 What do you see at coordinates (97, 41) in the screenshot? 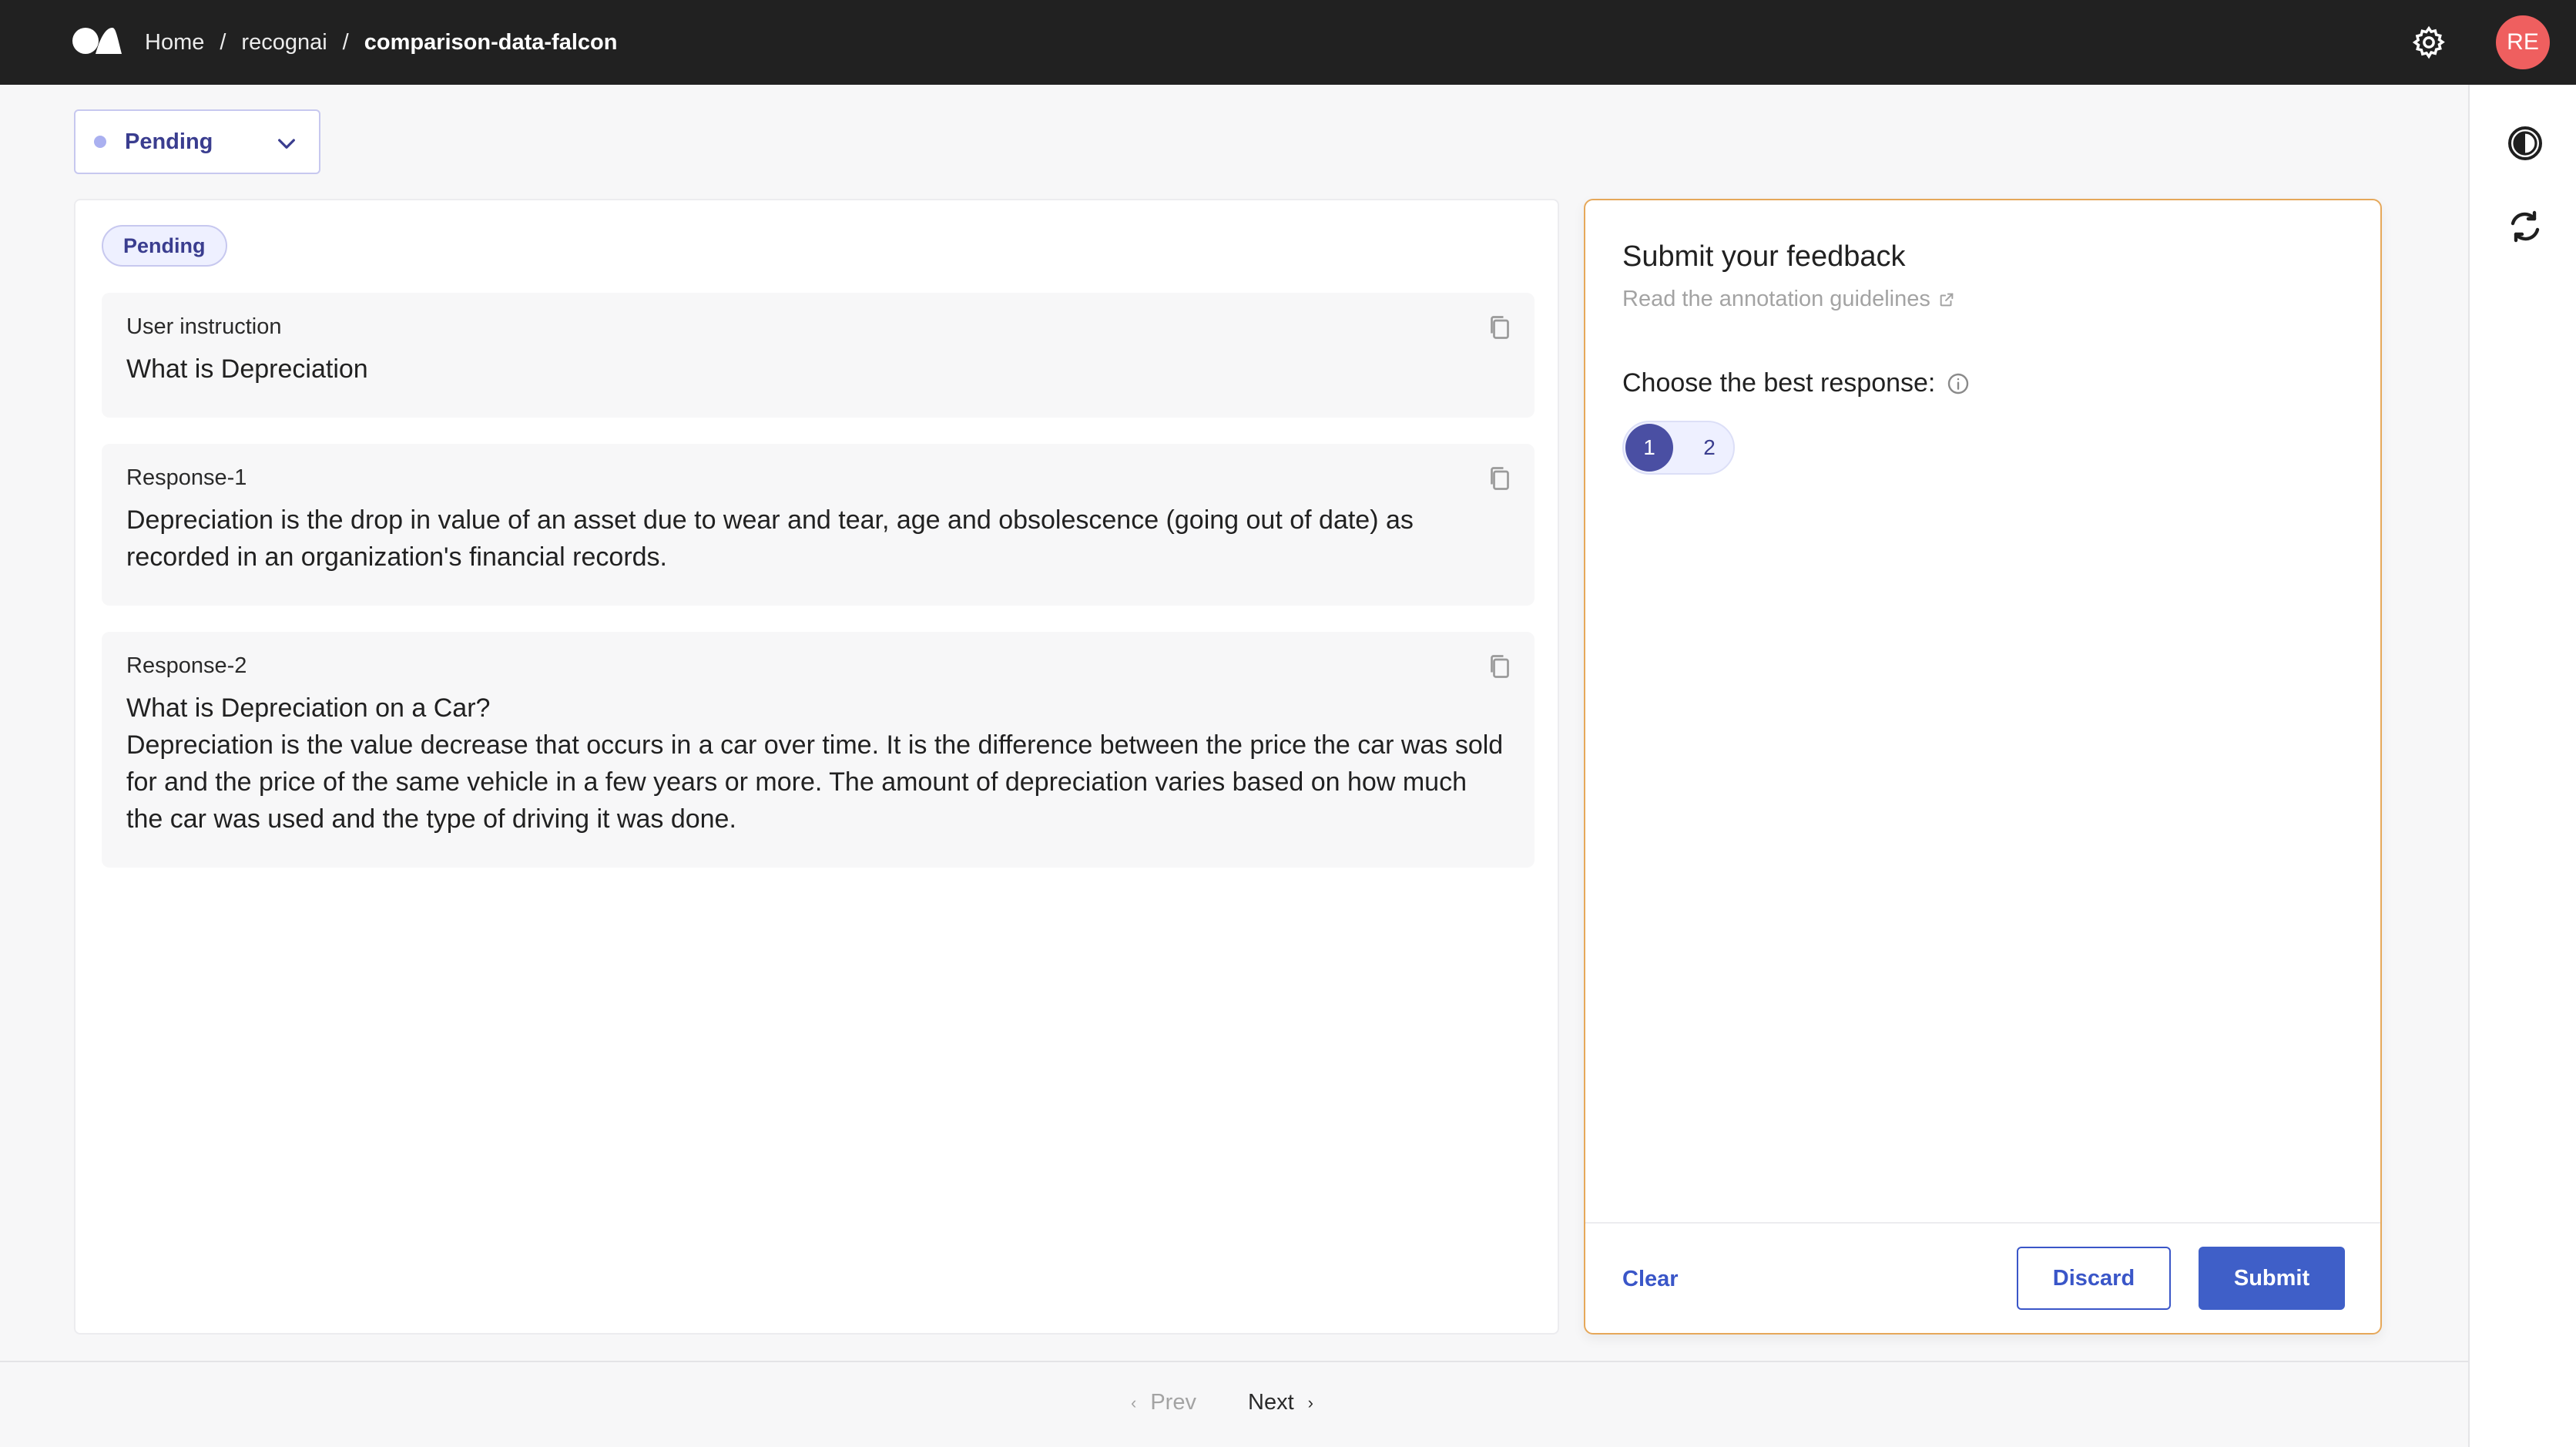
I see `argilla-logo-icon` at bounding box center [97, 41].